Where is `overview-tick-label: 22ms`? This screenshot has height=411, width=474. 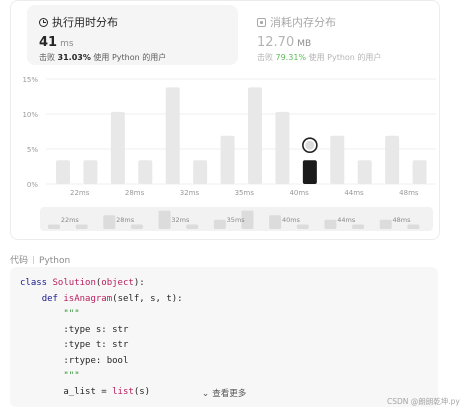 overview-tick-label: 22ms is located at coordinates (70, 220).